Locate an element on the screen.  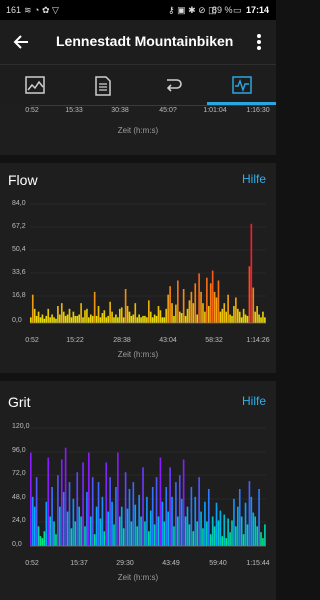
tab-details is located at coordinates (103, 85).